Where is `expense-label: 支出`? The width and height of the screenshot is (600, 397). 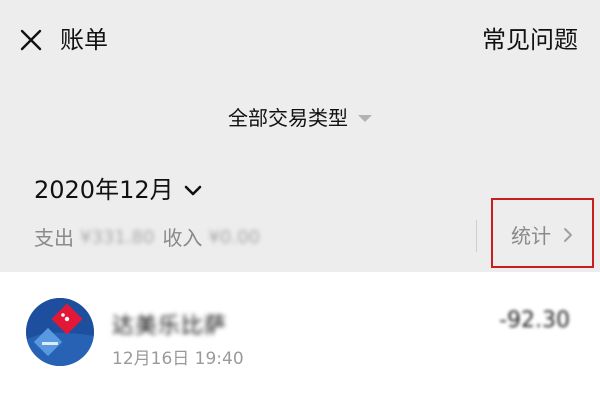
expense-label: 支出 is located at coordinates (54, 238).